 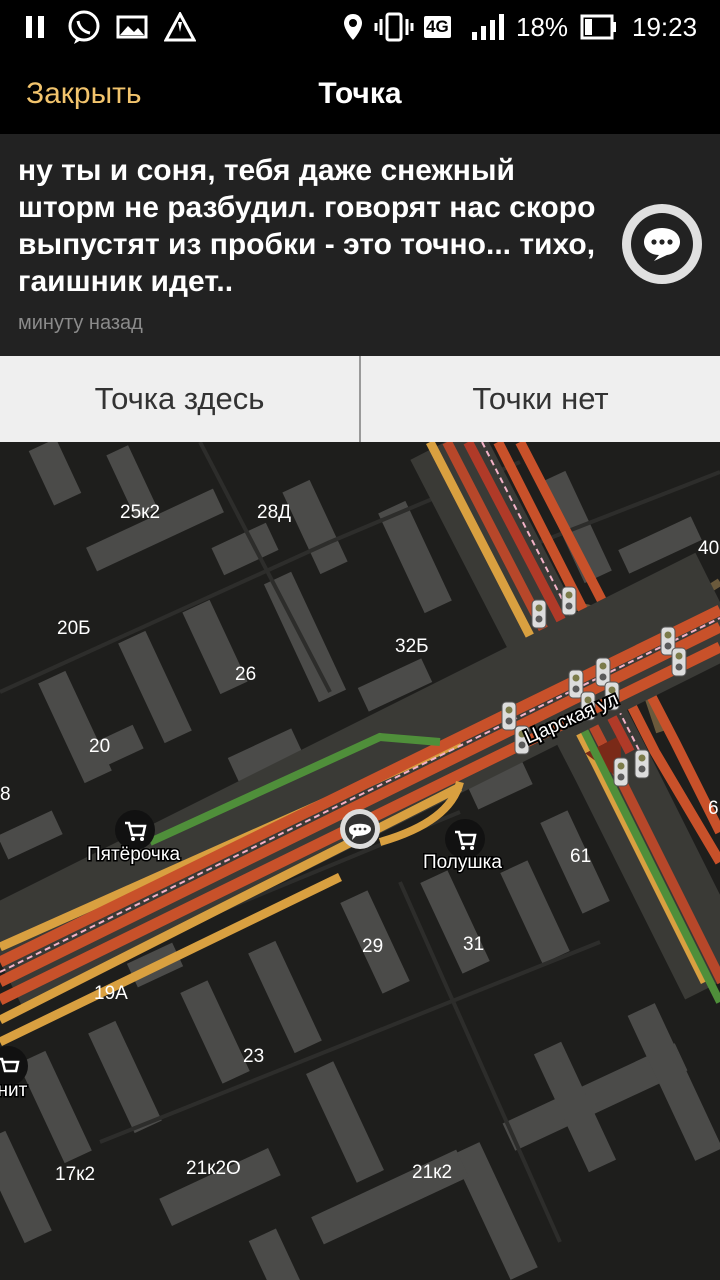 I want to click on action-buttons: Точка здесь Точки нет, so click(x=360, y=399).